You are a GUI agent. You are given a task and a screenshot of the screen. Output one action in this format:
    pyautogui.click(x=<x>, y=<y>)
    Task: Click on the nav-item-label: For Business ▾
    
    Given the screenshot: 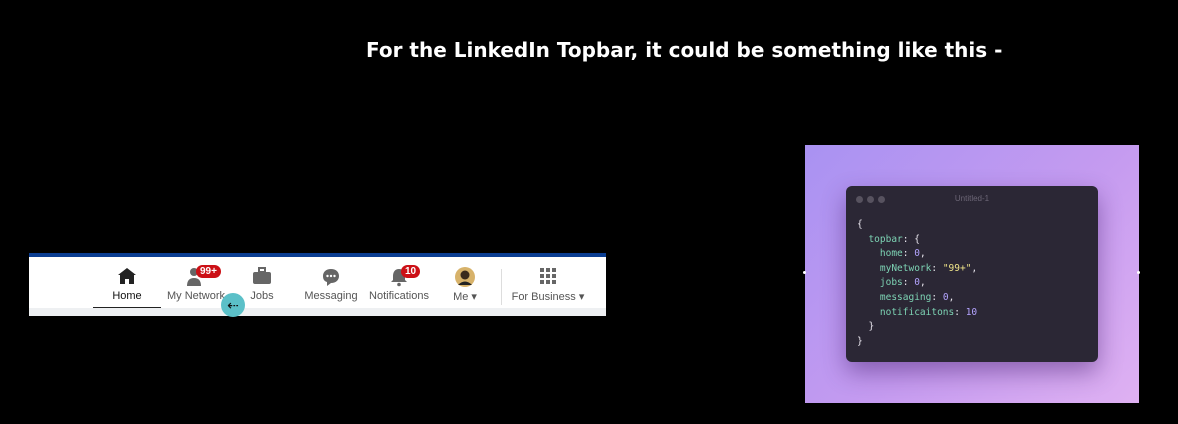 What is the action you would take?
    pyautogui.click(x=548, y=297)
    